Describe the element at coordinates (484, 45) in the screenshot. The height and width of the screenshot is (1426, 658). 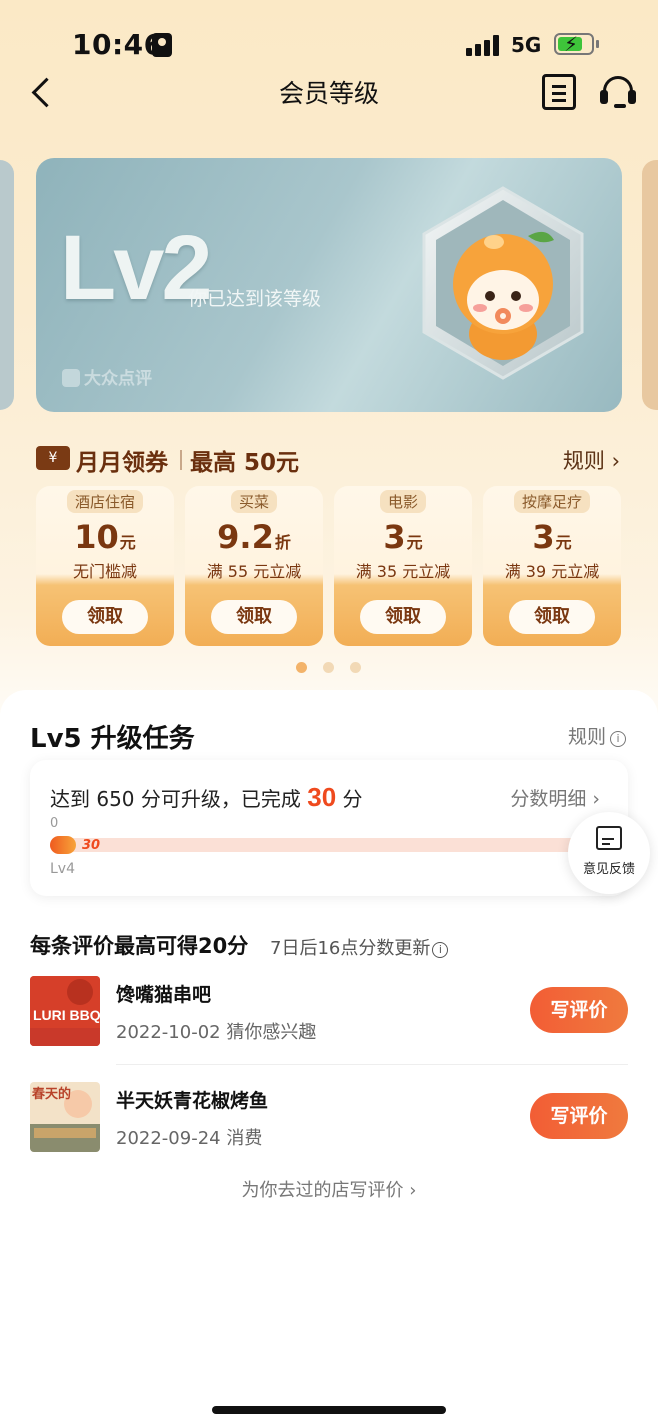
I see `signal-icon` at that location.